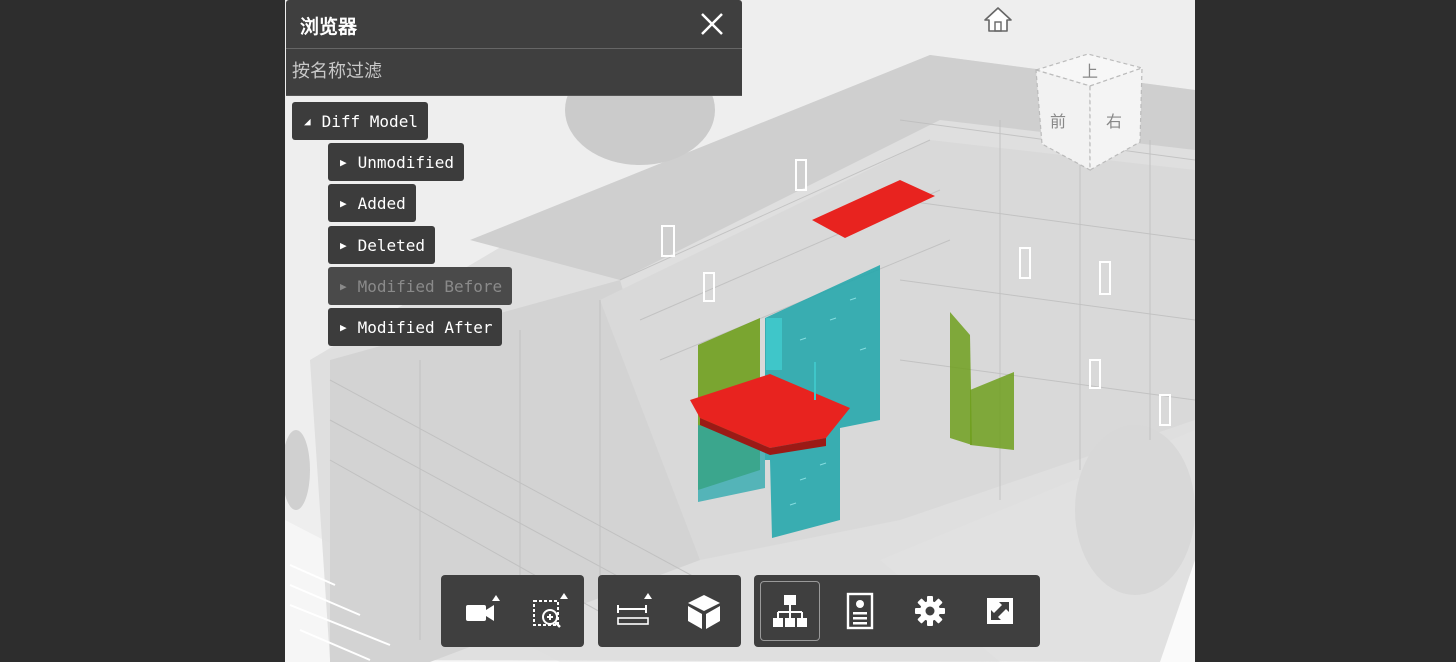 The image size is (1456, 662). What do you see at coordinates (897, 611) in the screenshot?
I see `toolbar-group-panels` at bounding box center [897, 611].